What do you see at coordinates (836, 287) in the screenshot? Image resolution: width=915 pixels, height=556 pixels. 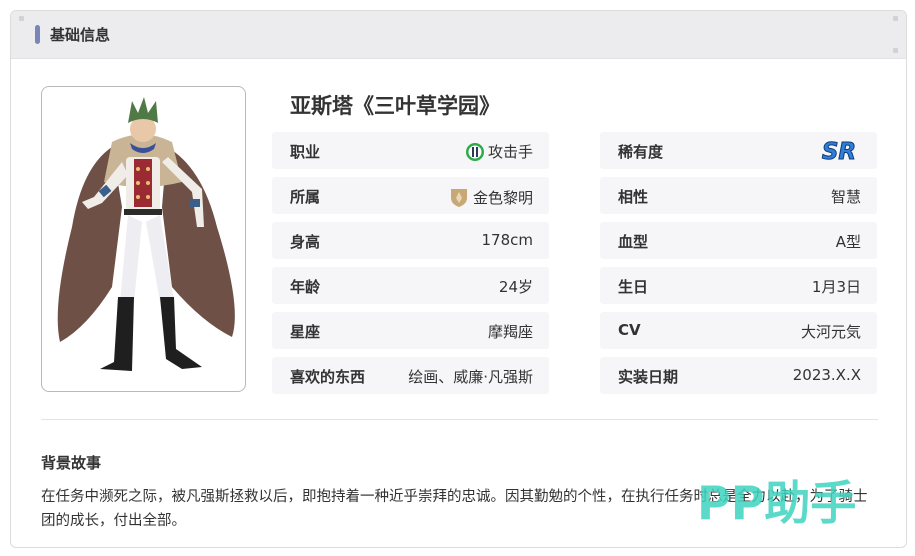 I see `birthday-value: 1月3日` at bounding box center [836, 287].